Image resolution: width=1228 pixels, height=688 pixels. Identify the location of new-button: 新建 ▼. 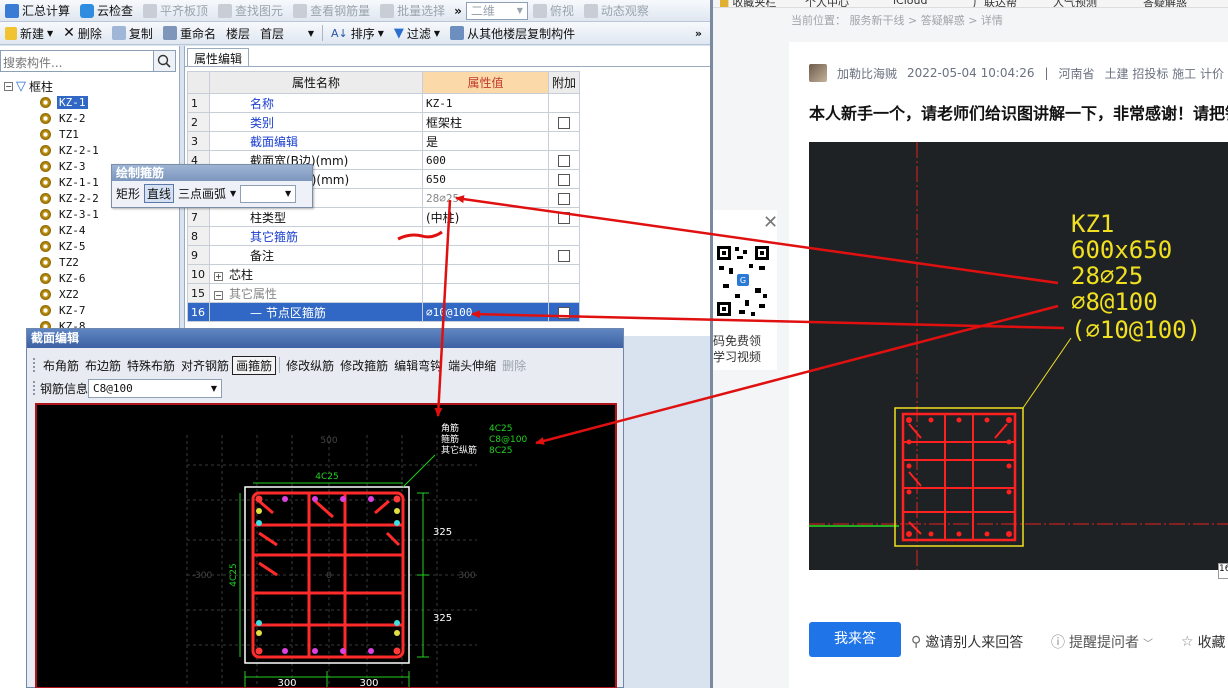
(29, 33).